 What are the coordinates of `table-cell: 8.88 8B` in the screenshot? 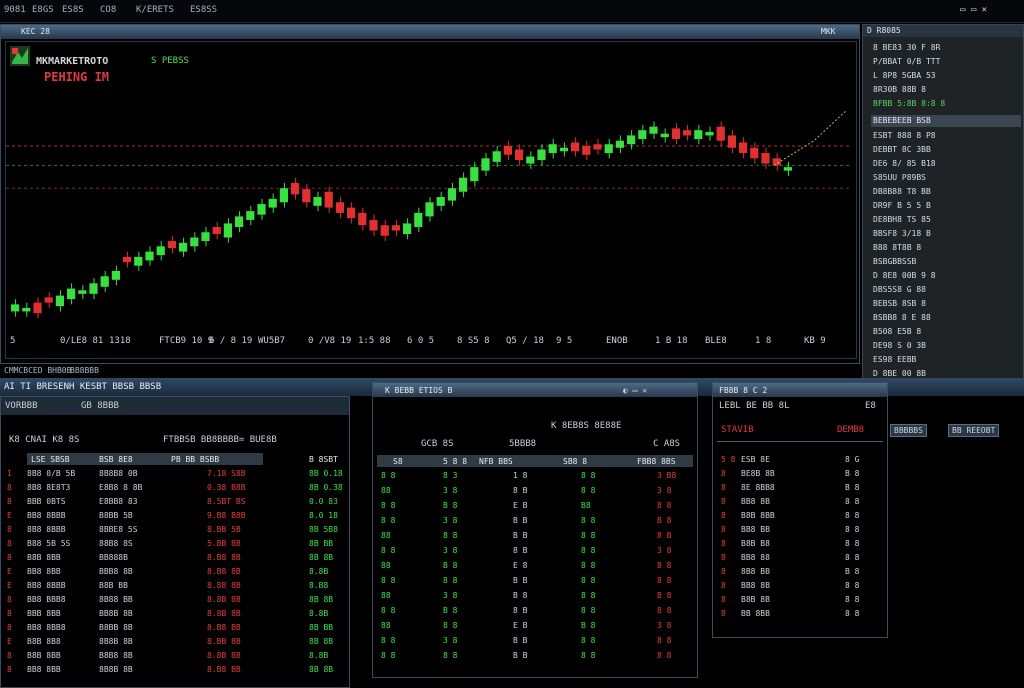 It's located at (224, 585).